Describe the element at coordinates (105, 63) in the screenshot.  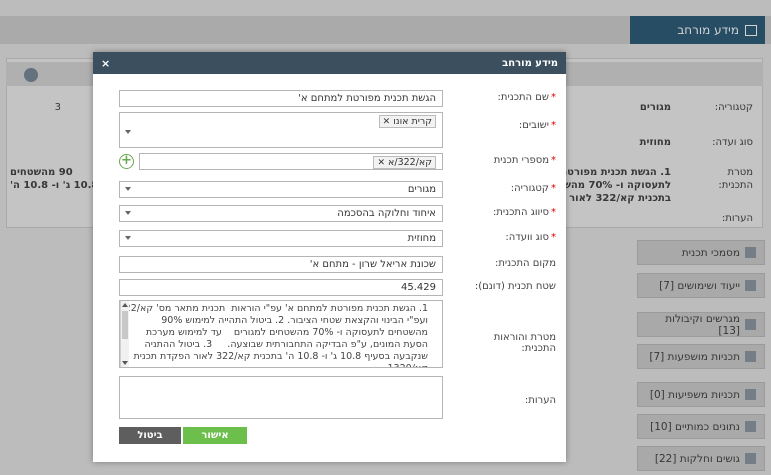
I see `close-icon: ×` at that location.